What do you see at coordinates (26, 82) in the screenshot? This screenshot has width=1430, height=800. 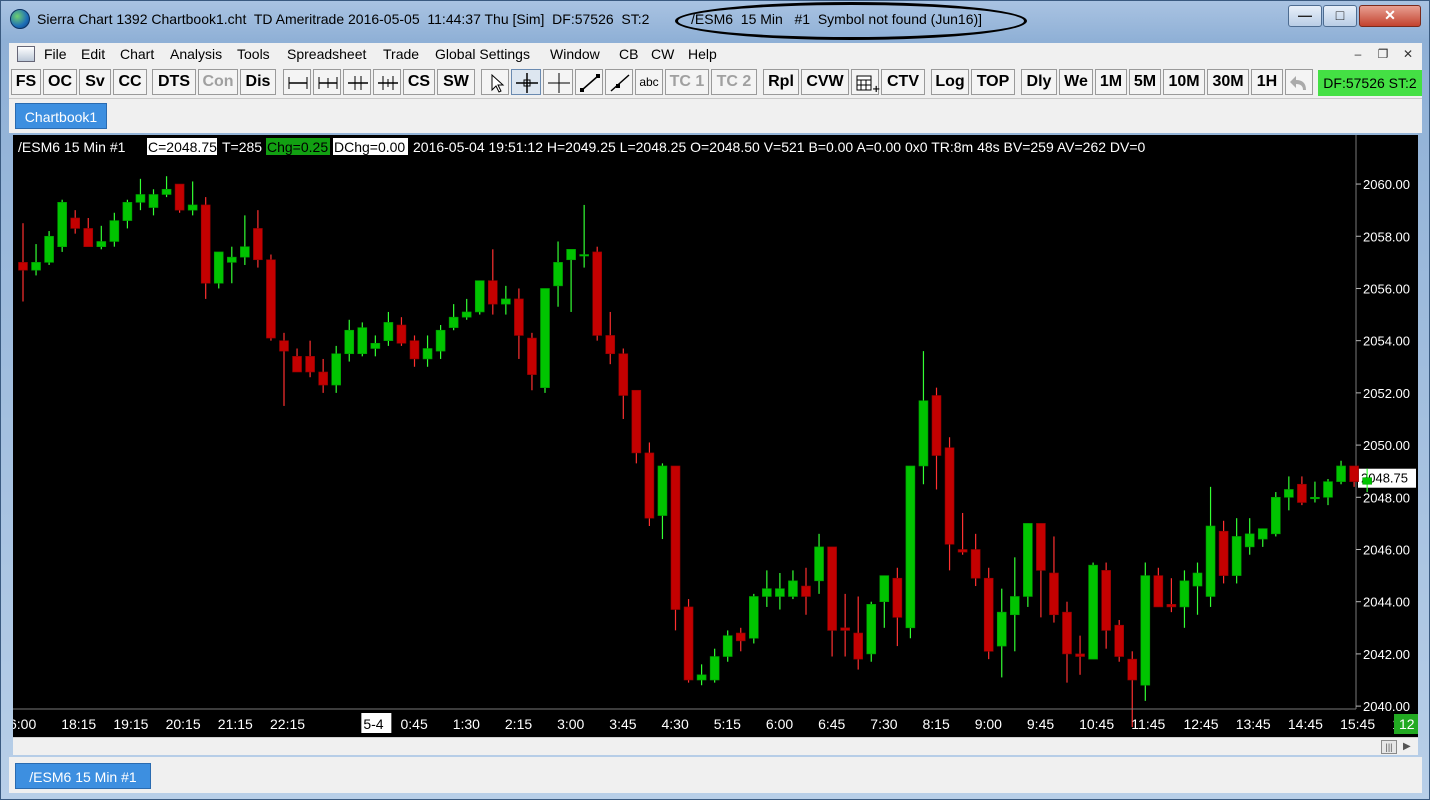 I see `fs-button: FS` at bounding box center [26, 82].